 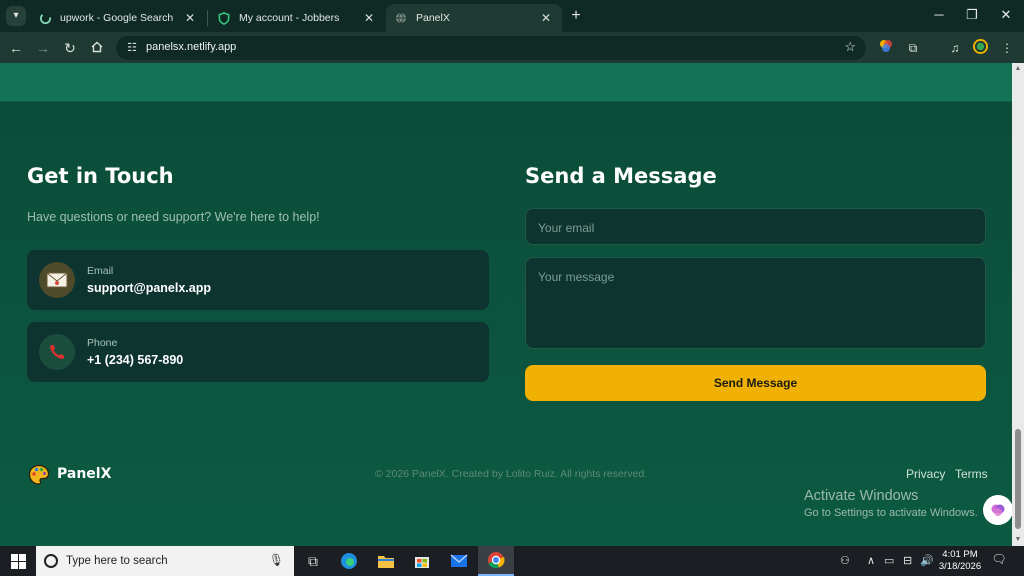 What do you see at coordinates (149, 288) in the screenshot?
I see `email-value: support@panelx.app` at bounding box center [149, 288].